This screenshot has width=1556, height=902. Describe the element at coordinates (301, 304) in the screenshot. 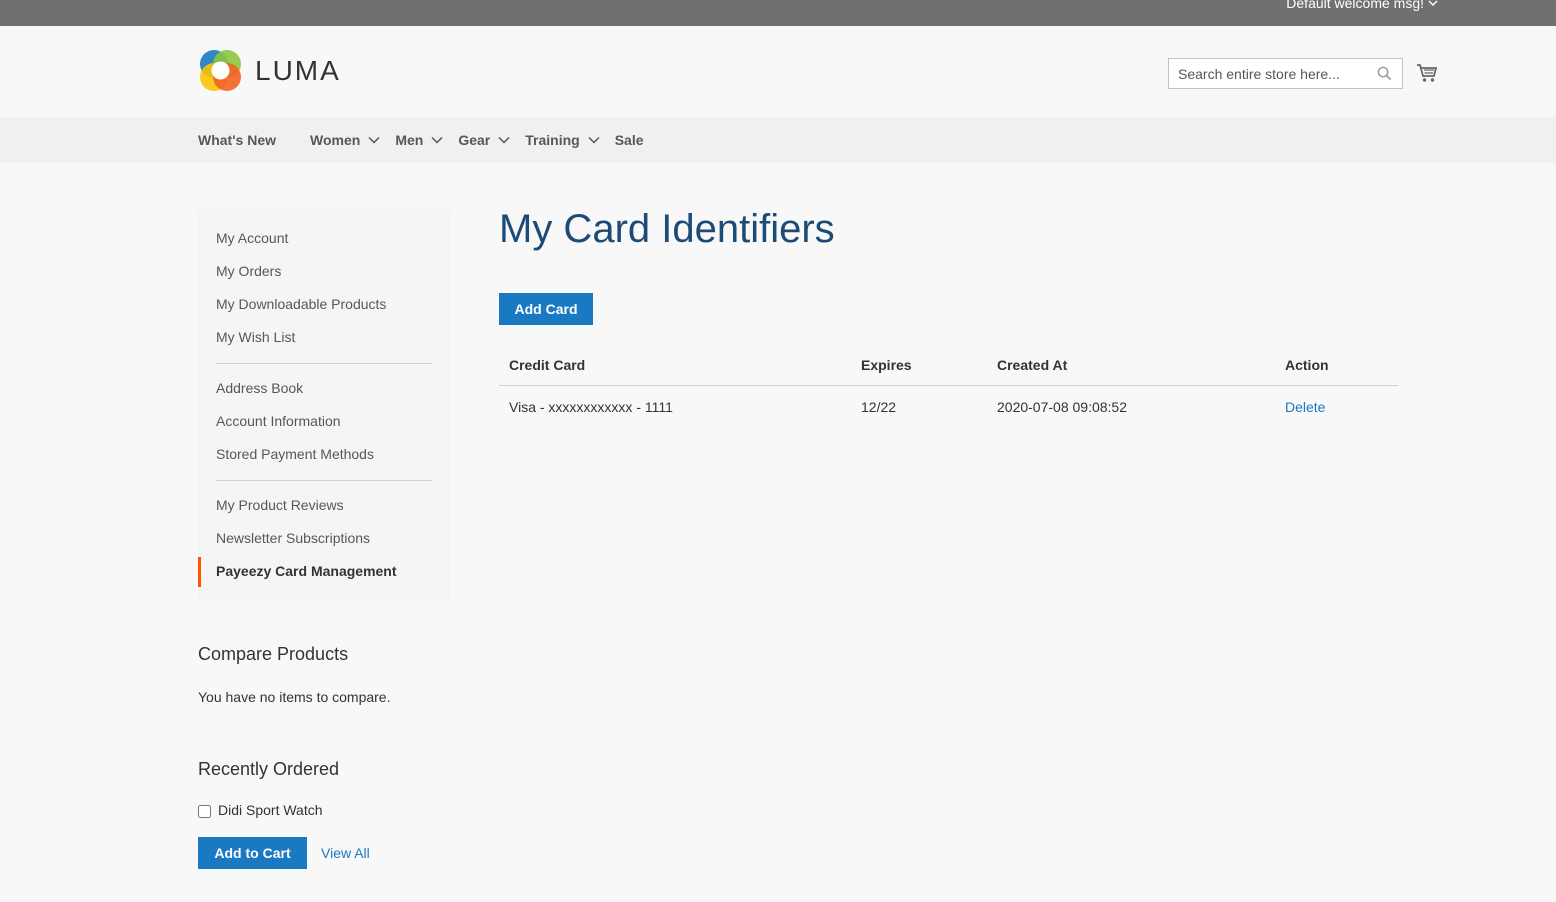

I see `sidebar-item-downloadable-products: My Downloadable Products` at that location.